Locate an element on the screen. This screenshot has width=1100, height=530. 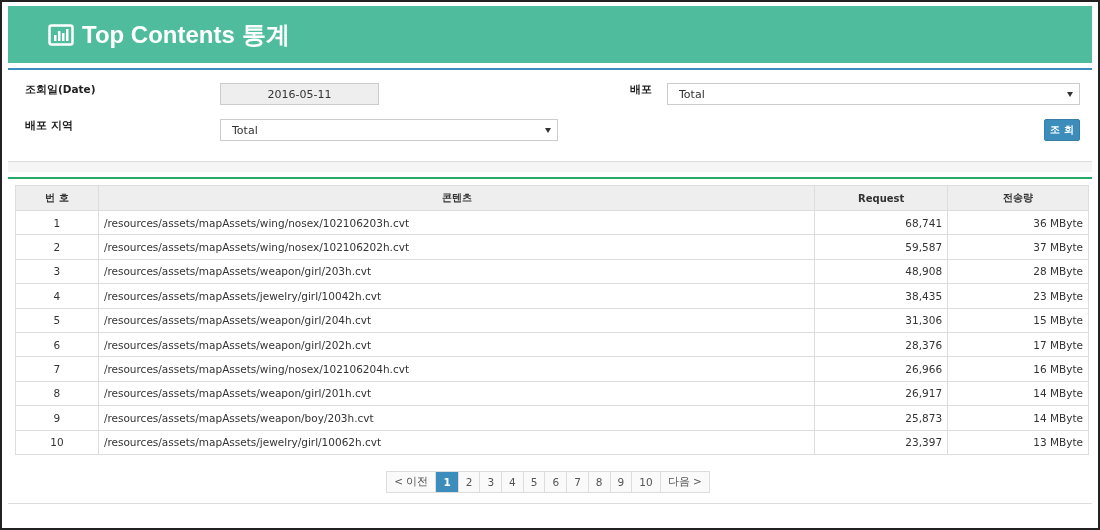
page-button: 8 is located at coordinates (599, 481).